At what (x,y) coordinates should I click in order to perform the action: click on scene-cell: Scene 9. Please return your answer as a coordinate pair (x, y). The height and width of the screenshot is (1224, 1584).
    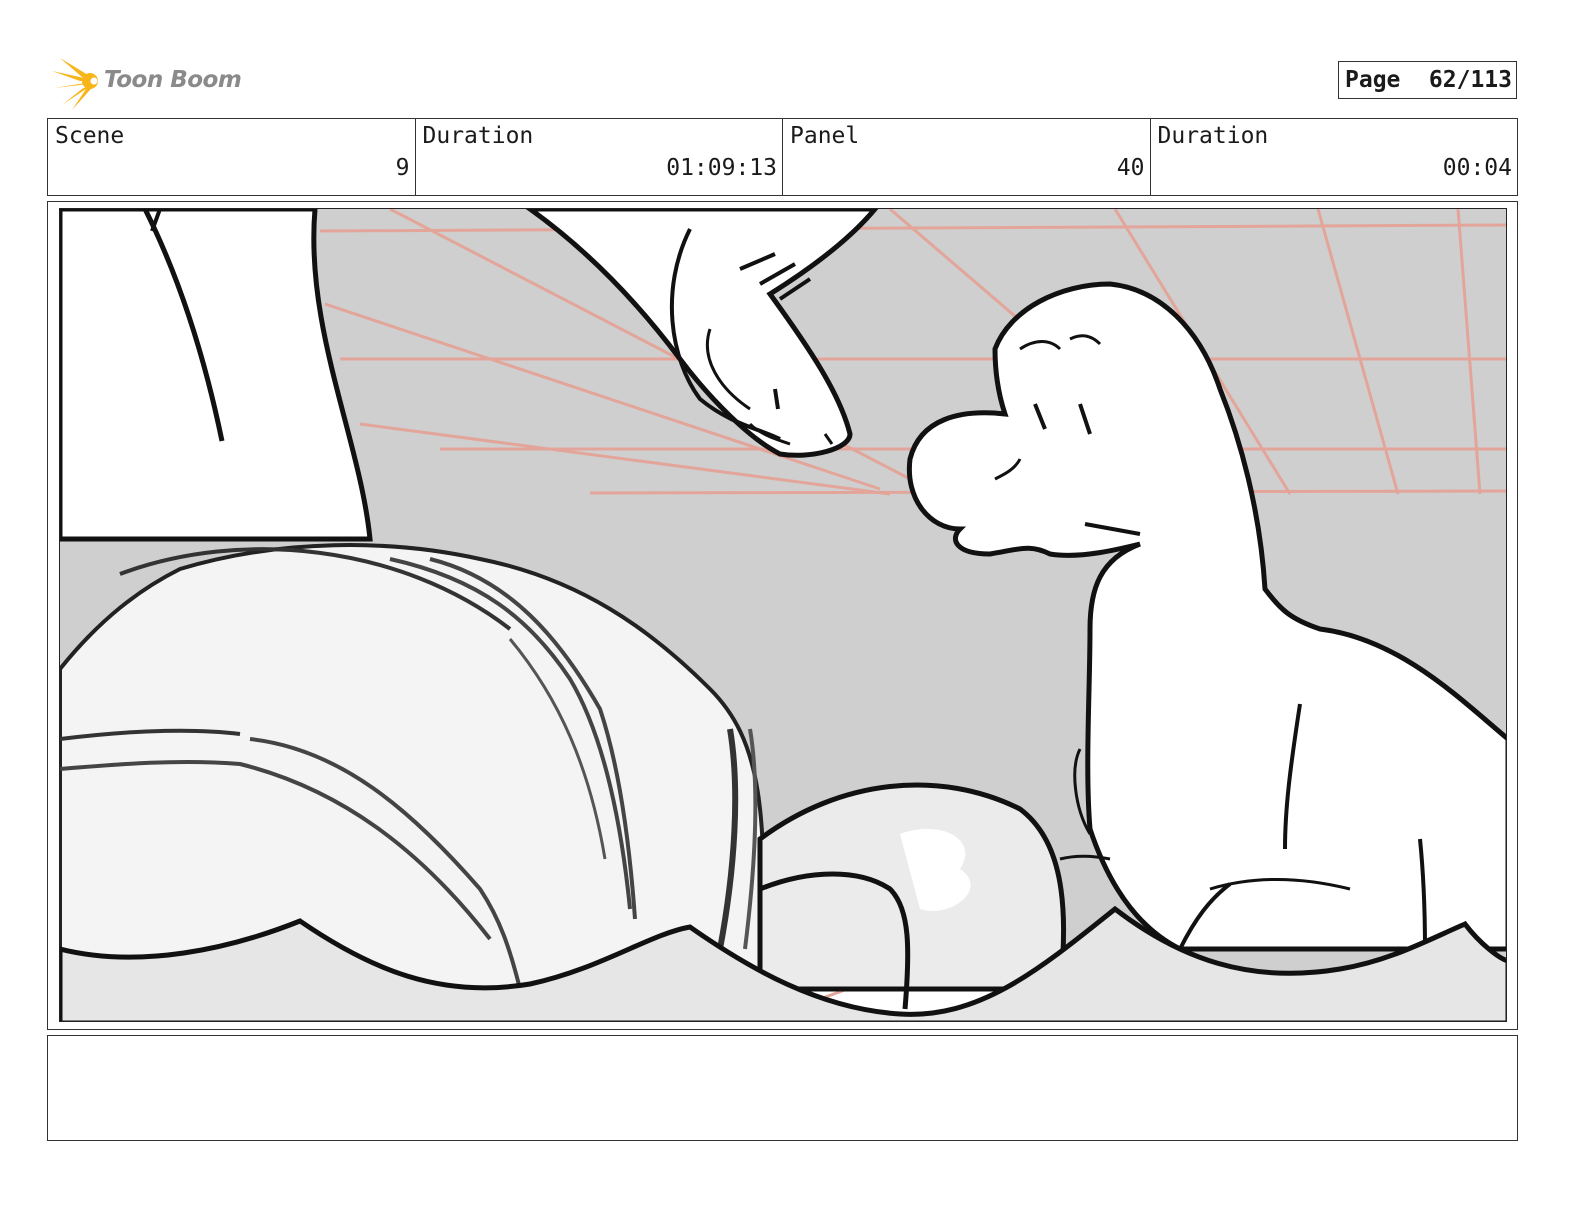
    Looking at the image, I should click on (232, 157).